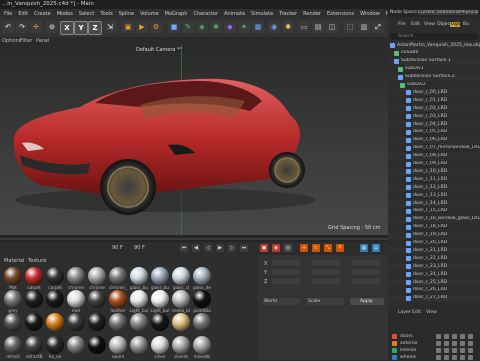  What do you see at coordinates (139, 248) in the screenshot?
I see `frame-end-field: 90 F` at bounding box center [139, 248].